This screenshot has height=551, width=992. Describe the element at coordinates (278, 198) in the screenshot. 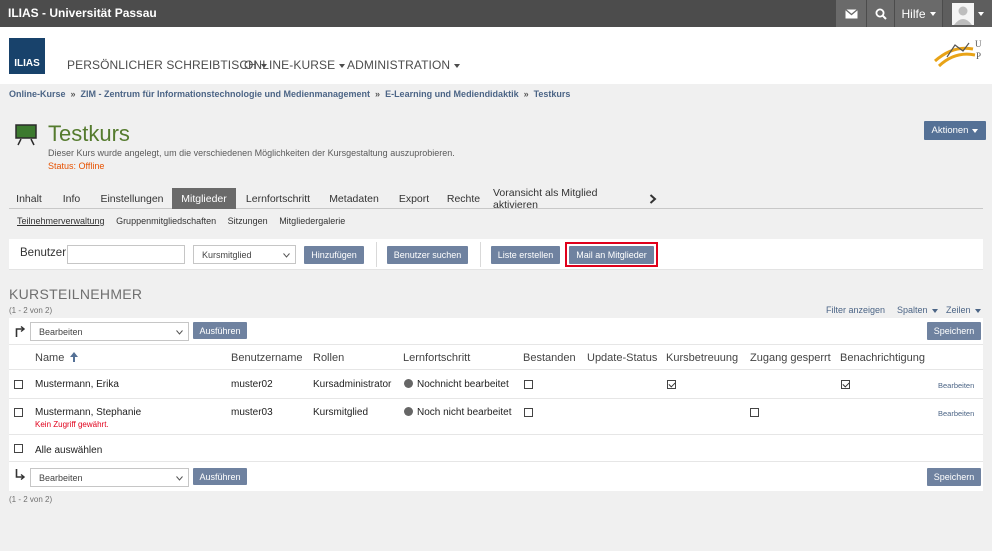

I see `tab-lernfortschritt: Lernfortschritt` at that location.